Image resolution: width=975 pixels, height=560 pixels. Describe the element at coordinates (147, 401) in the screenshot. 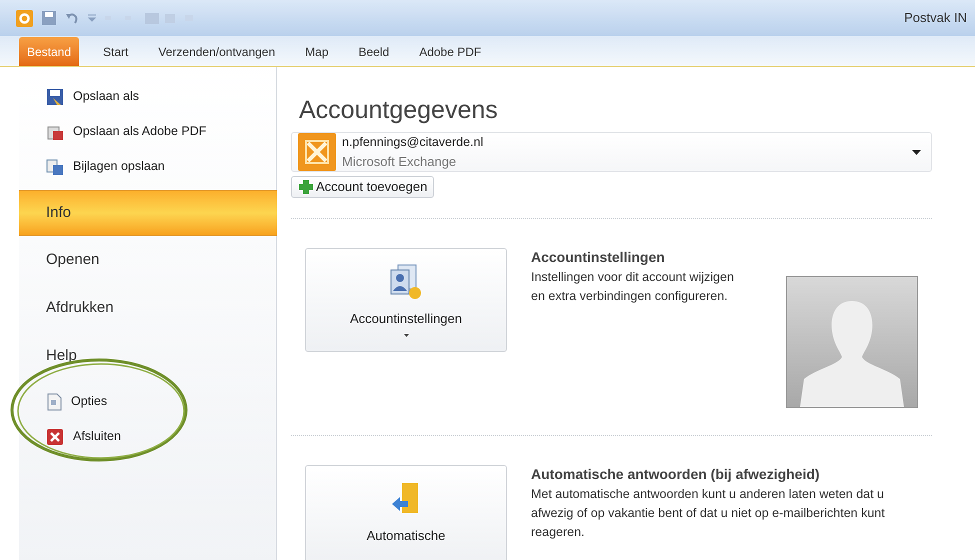

I see `menu-command: Opties` at that location.